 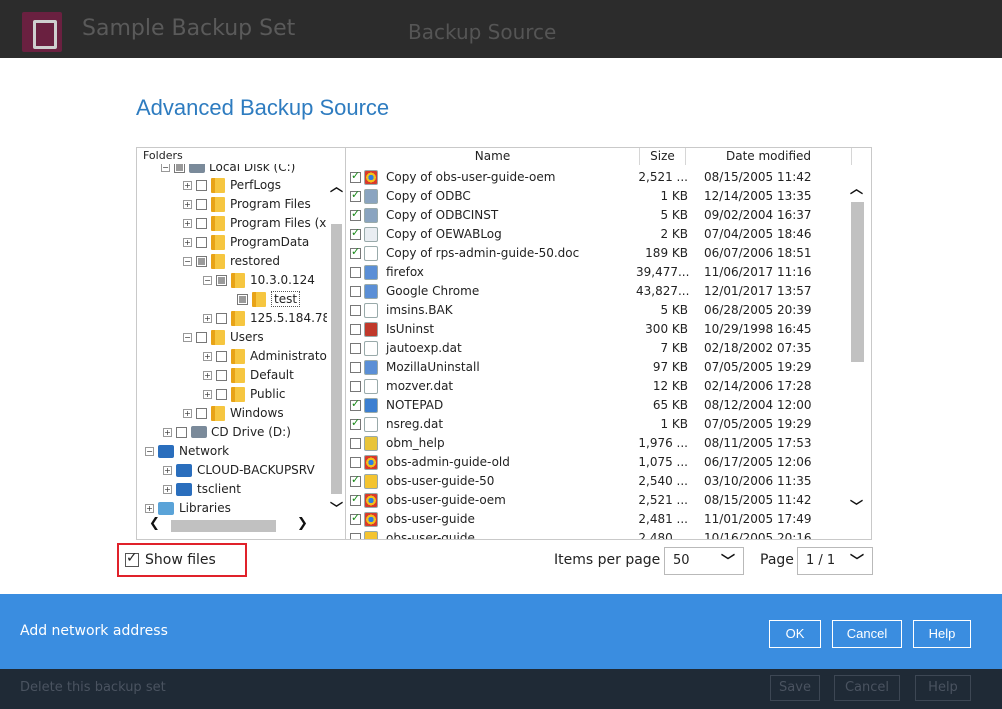 I want to click on tree-item: + CLOUD-BACKUPSRV, so click(x=239, y=470).